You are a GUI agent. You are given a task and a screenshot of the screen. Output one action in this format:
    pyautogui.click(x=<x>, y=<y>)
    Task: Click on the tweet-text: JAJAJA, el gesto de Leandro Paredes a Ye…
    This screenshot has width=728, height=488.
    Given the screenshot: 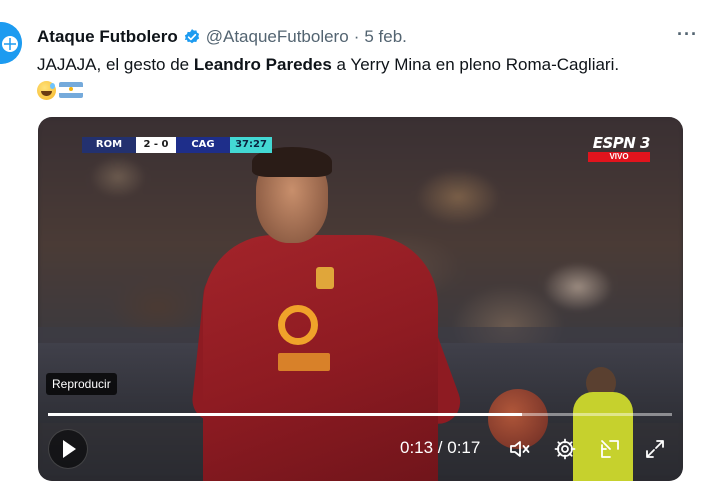 What is the action you would take?
    pyautogui.click(x=372, y=65)
    